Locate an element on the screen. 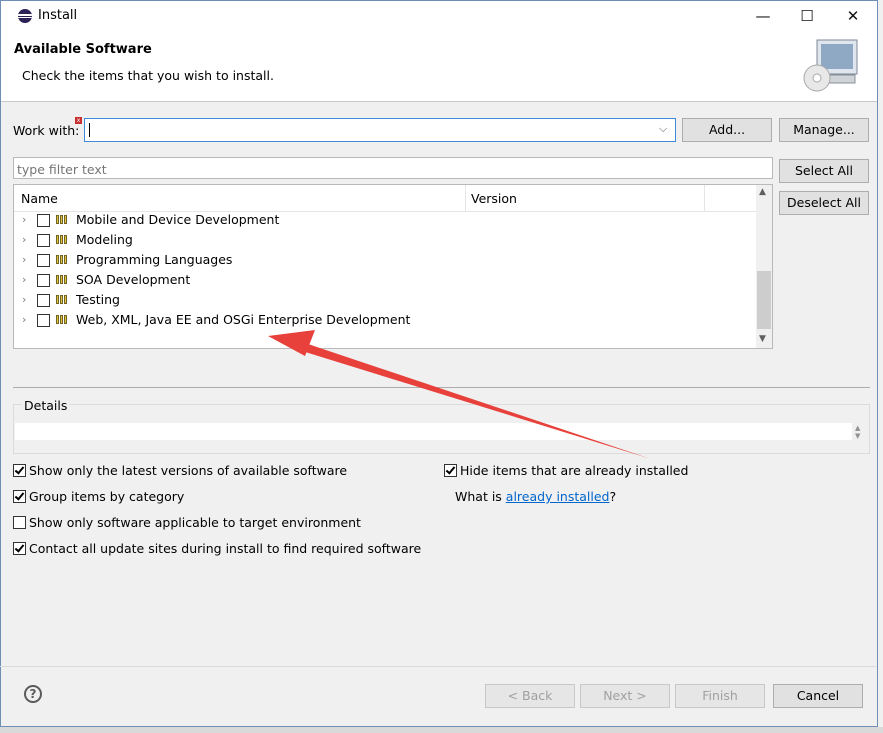  help-icon: ? is located at coordinates (33, 694).